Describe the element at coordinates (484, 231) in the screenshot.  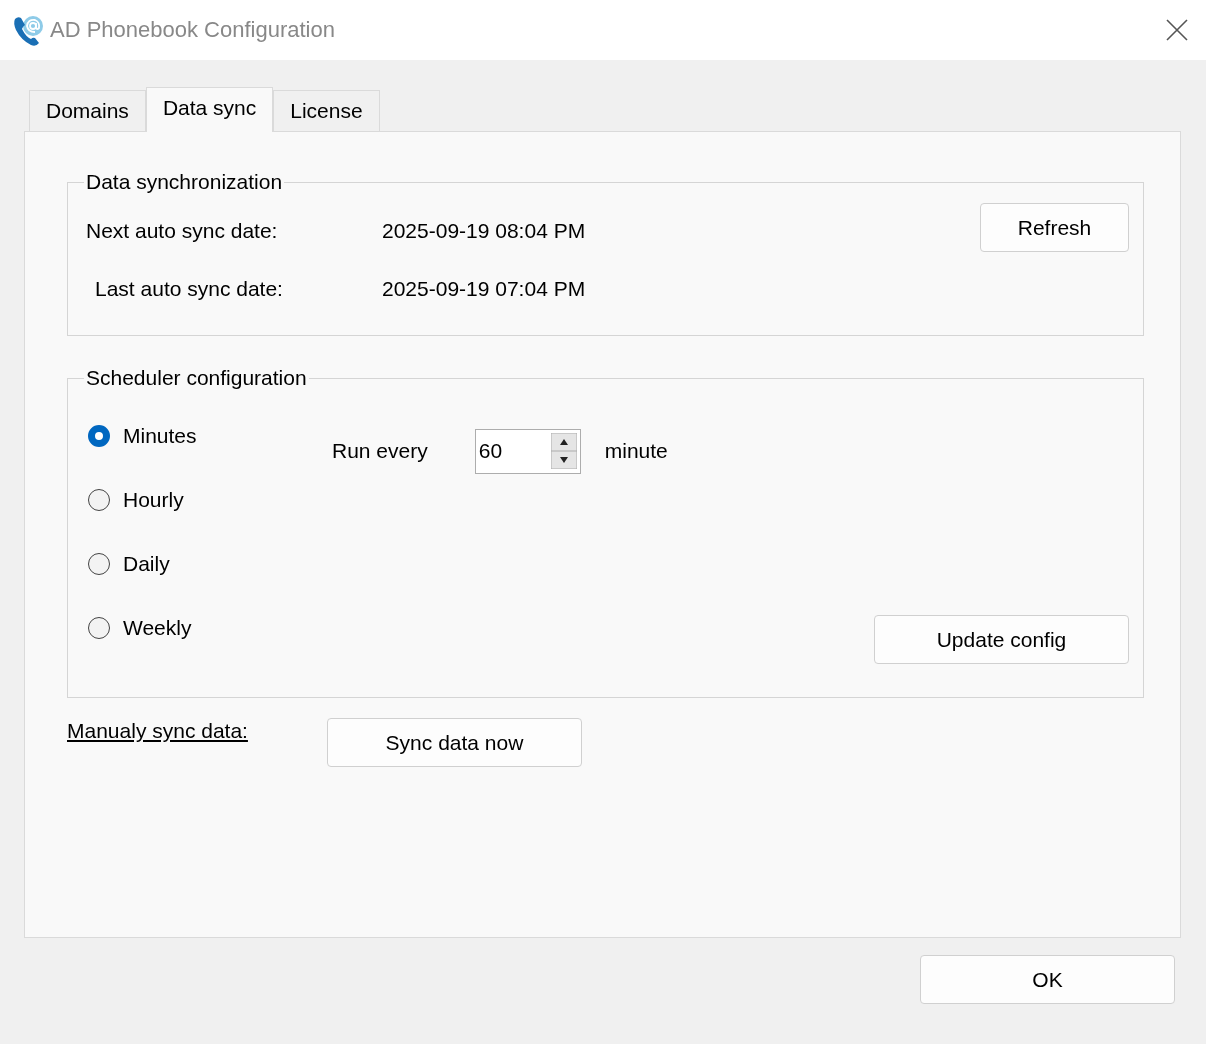
I see `date-value: 2025-09-19 08:04 PM` at that location.